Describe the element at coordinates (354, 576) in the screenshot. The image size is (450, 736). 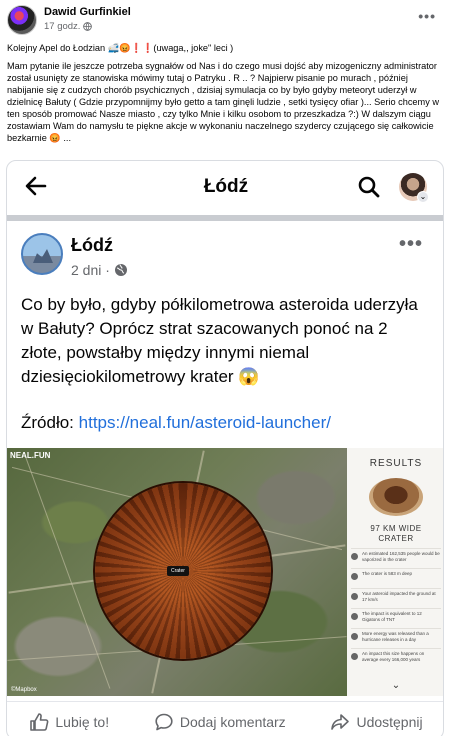
I see `depth-icon` at that location.